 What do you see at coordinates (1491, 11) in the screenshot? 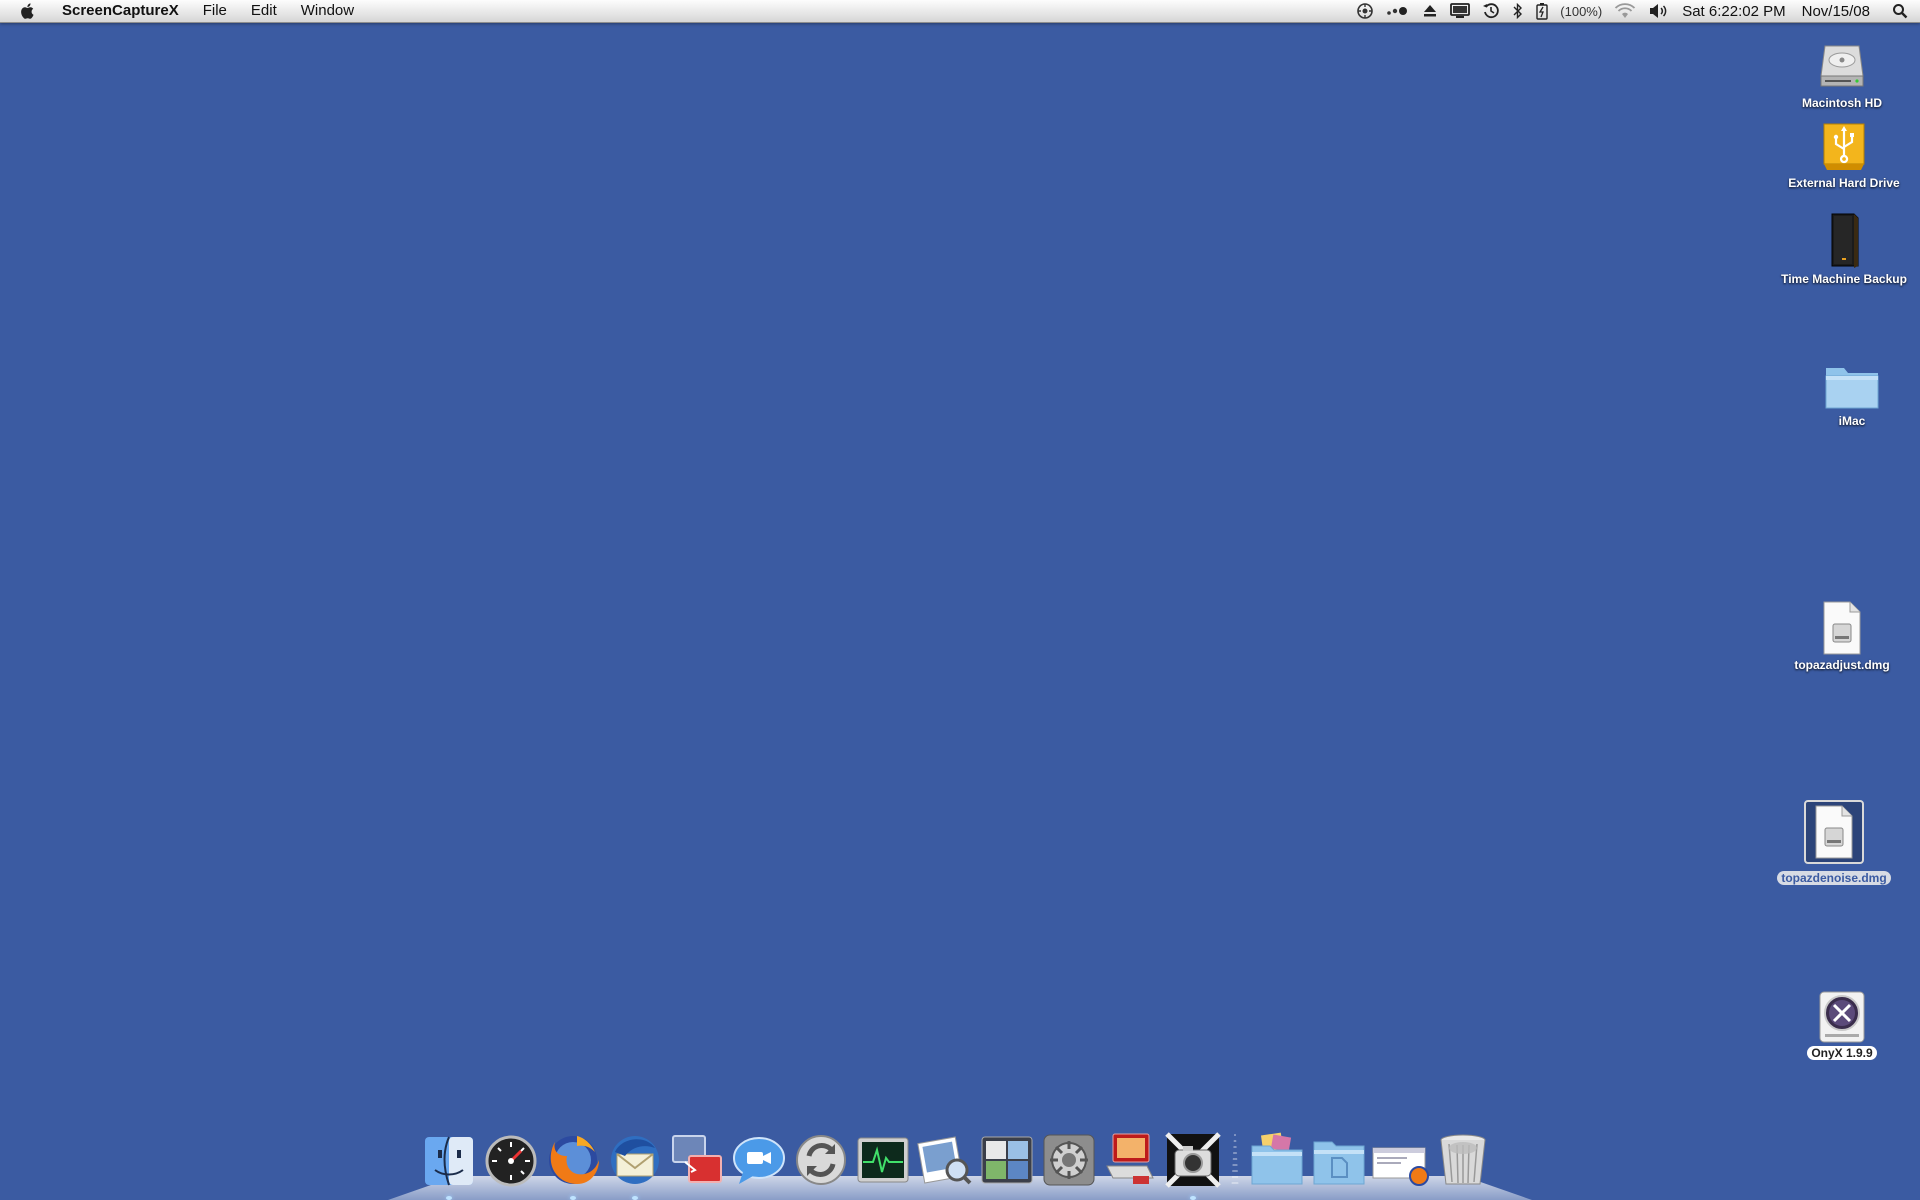
I see `time-machine-icon` at bounding box center [1491, 11].